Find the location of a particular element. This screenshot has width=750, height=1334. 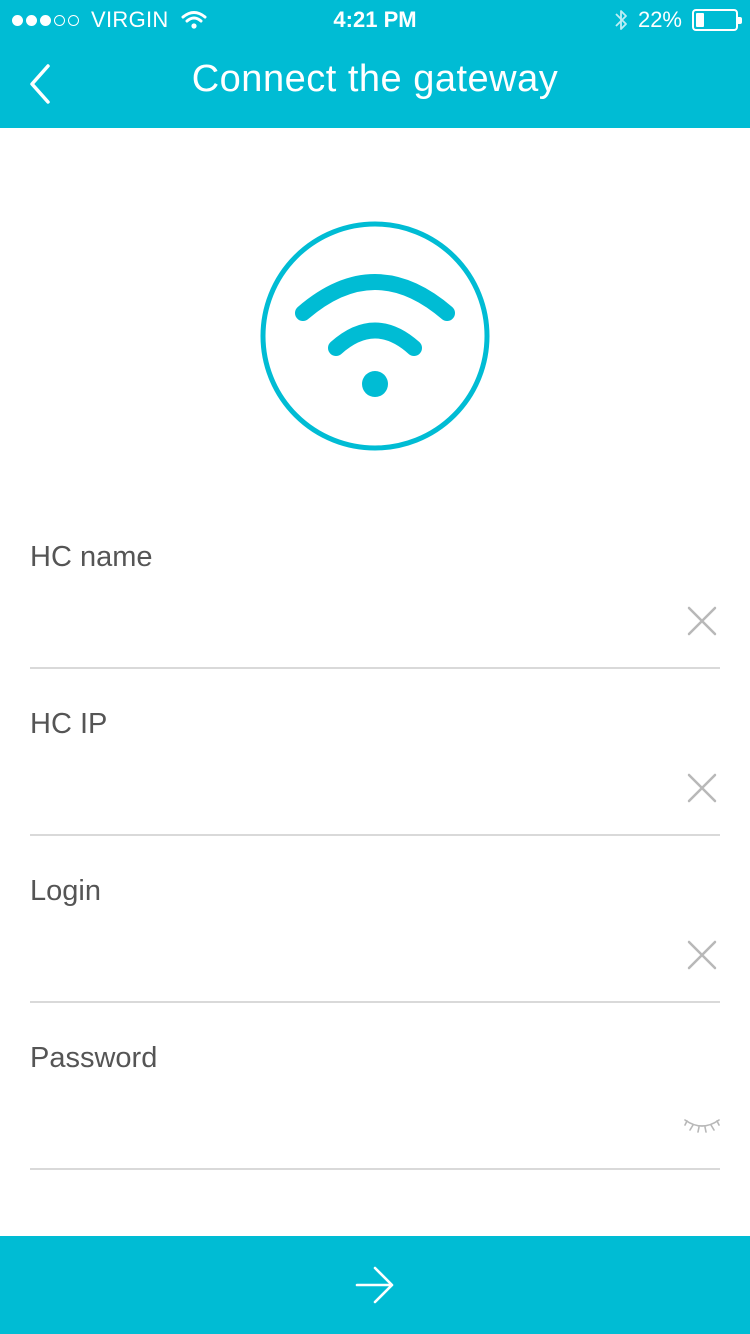

hc-ip-input is located at coordinates (345, 798).